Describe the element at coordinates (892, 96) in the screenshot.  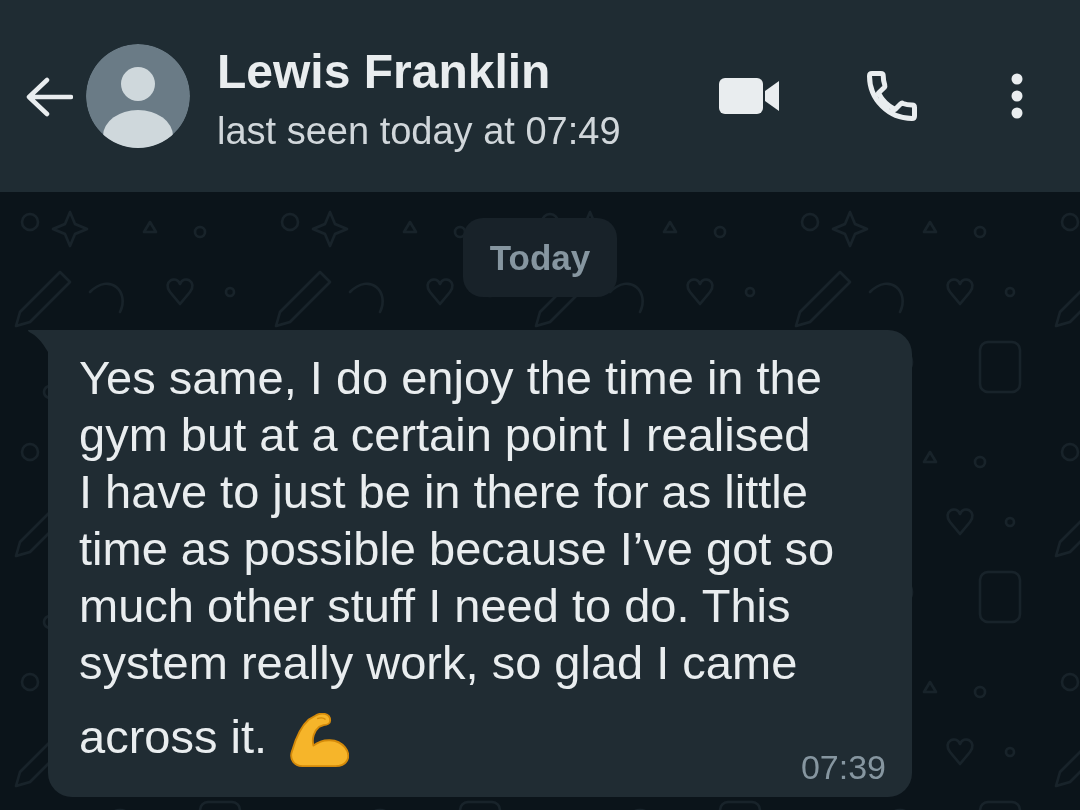
I see `phone-call-icon` at that location.